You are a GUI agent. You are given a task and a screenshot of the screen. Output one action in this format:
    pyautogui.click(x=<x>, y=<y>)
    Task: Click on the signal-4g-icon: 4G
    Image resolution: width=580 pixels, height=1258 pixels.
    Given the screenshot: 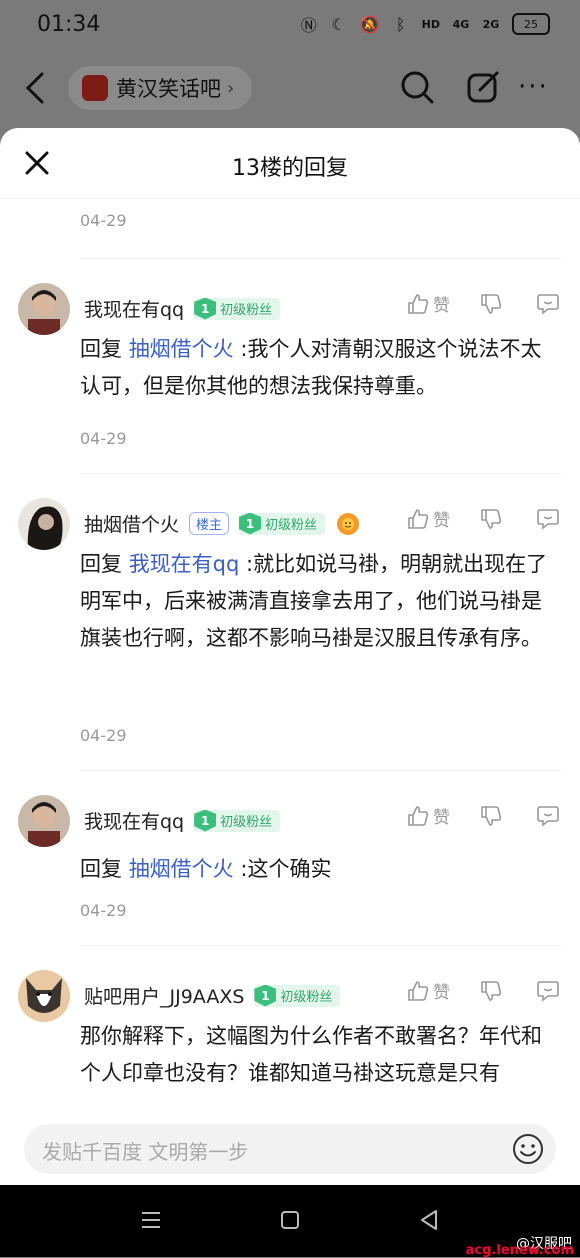 What is the action you would take?
    pyautogui.click(x=461, y=24)
    